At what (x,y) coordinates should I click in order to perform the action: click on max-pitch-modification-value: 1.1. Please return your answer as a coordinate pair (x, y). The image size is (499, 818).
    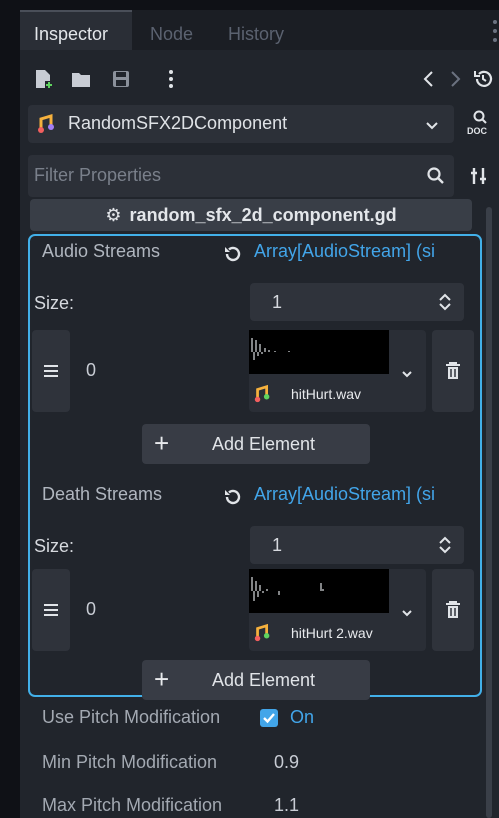
    Looking at the image, I should click on (286, 805).